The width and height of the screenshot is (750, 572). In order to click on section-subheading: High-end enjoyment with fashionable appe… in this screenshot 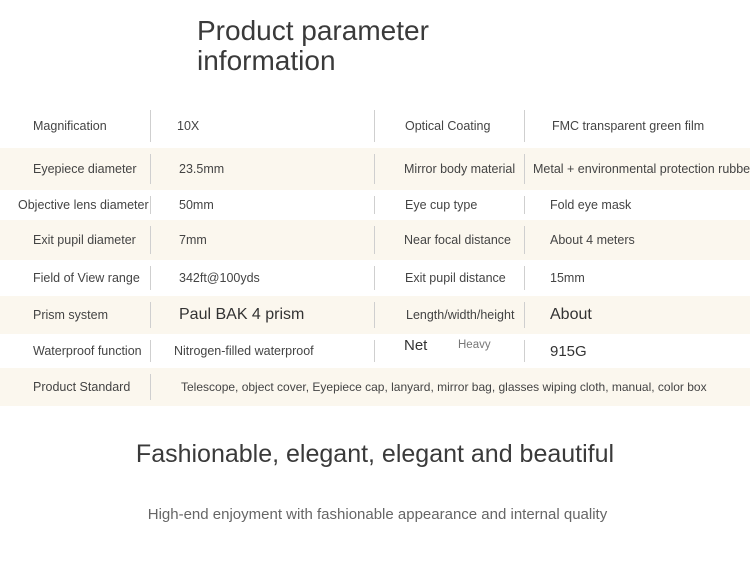, I will do `click(377, 514)`.